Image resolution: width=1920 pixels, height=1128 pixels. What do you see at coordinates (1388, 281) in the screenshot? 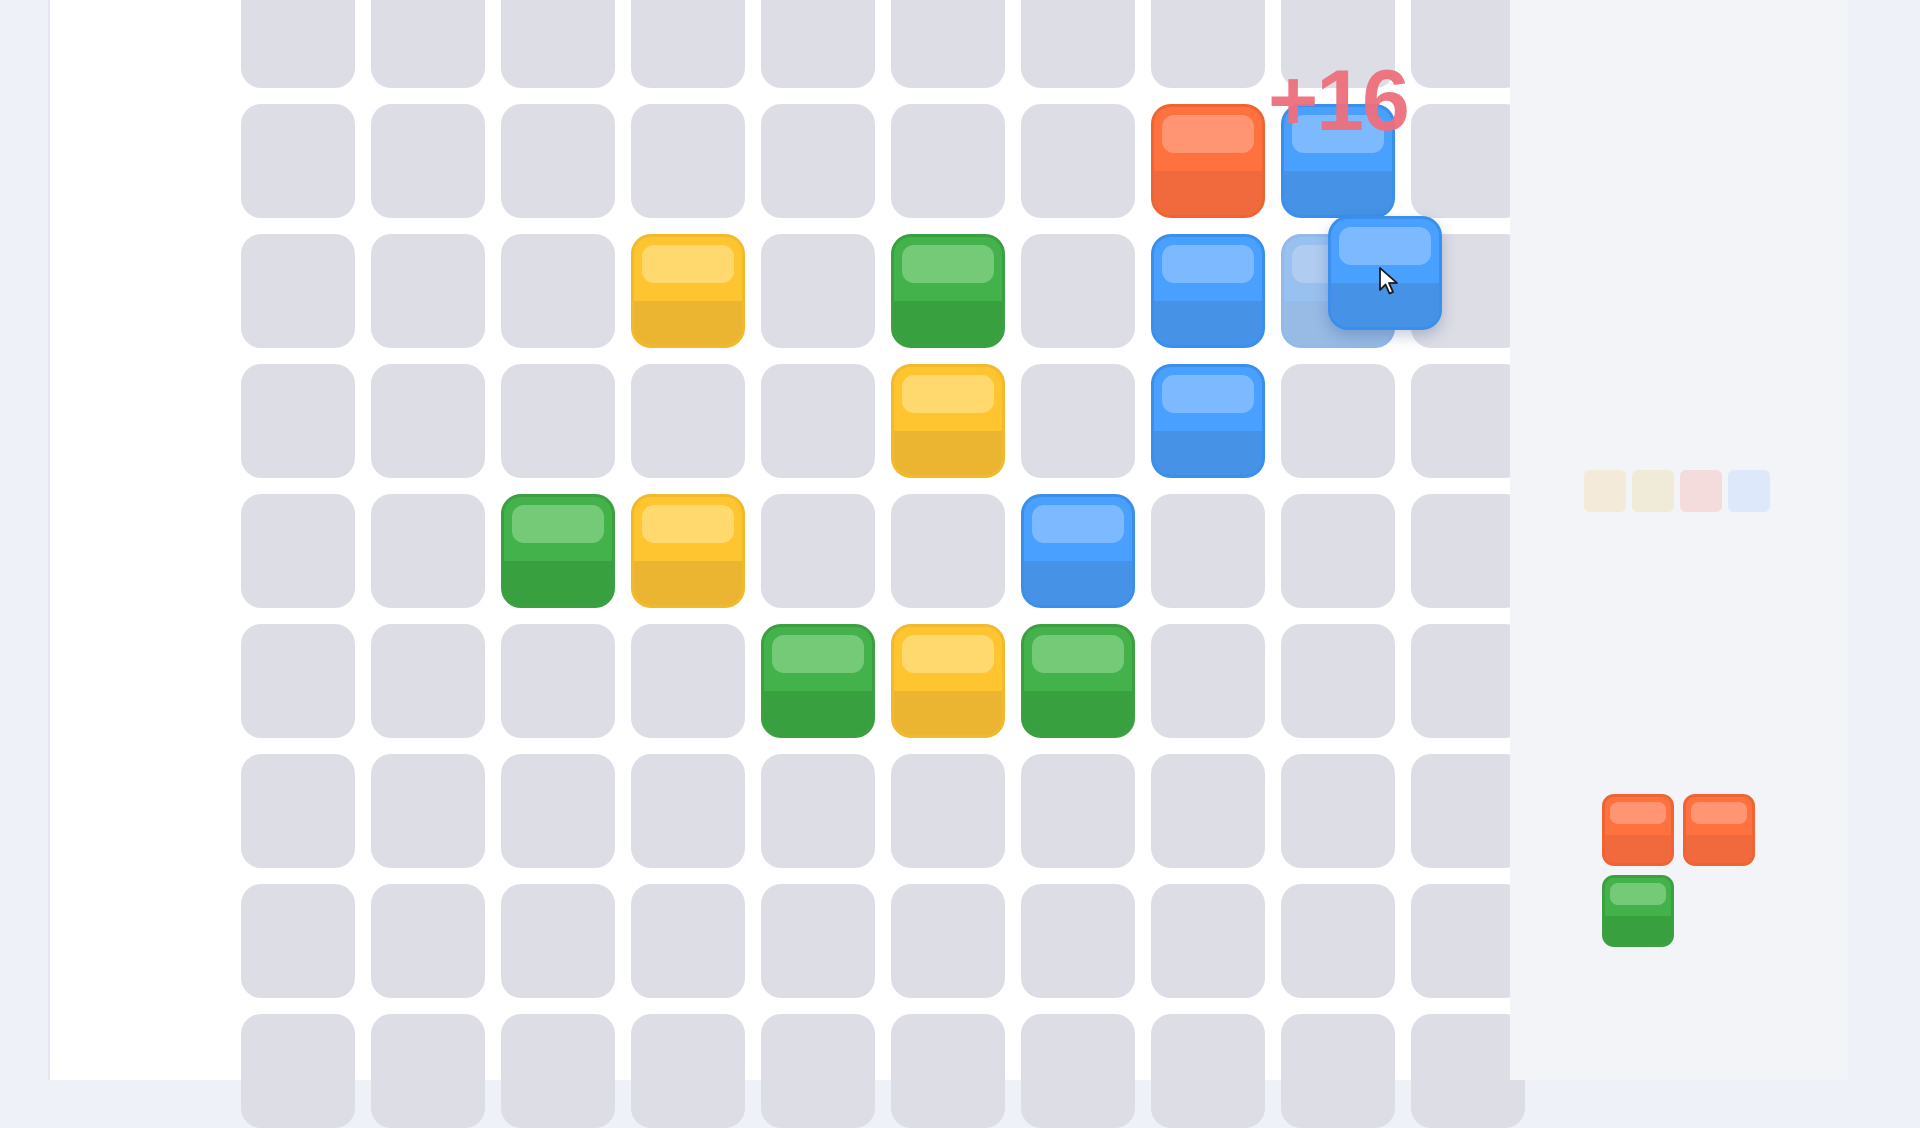
I see `mouse-cursor-icon` at bounding box center [1388, 281].